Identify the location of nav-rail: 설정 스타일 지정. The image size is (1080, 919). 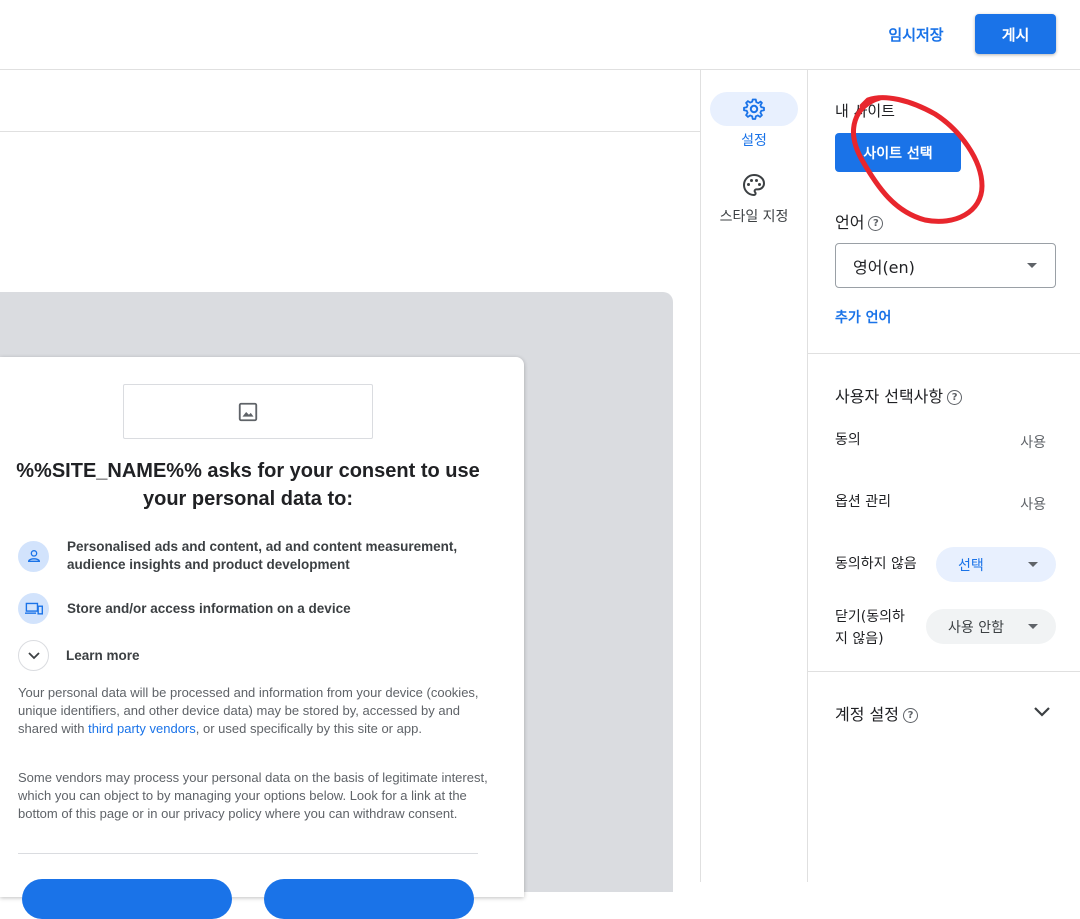
(754, 476).